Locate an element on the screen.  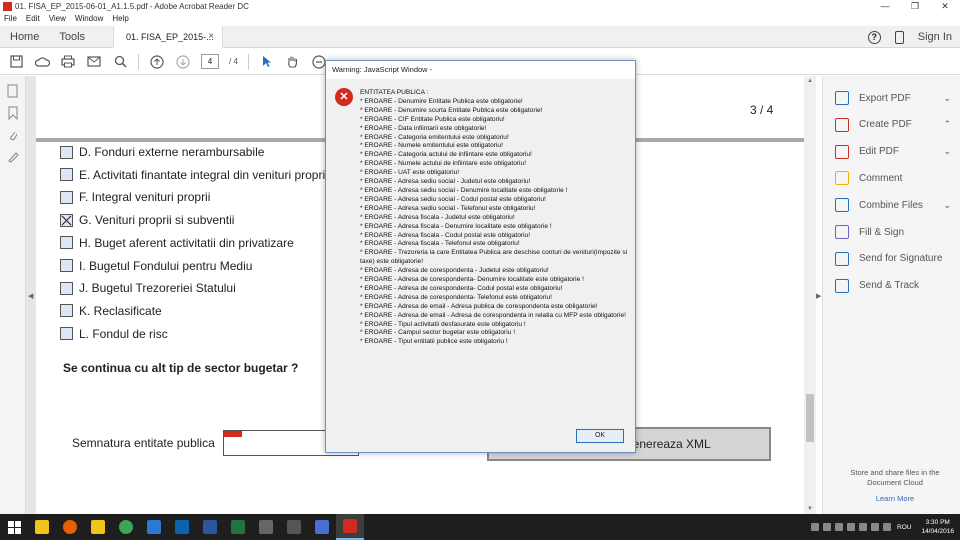
create-pdf-icon is located at coordinates (842, 124).